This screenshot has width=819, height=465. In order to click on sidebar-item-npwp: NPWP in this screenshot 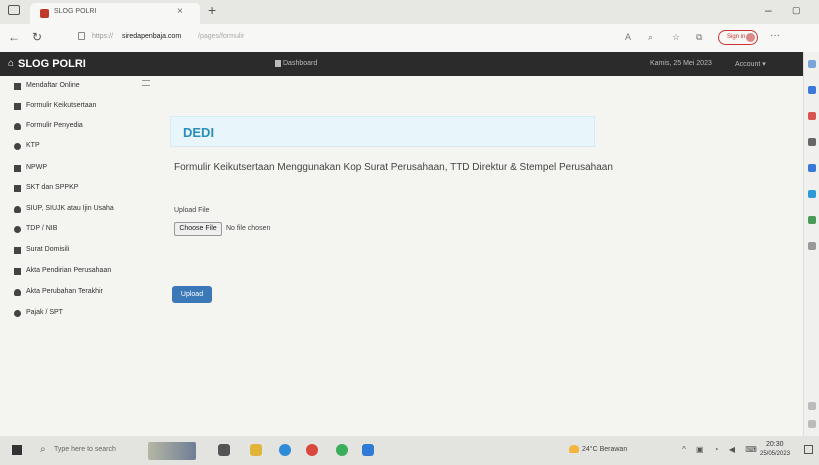, I will do `click(82, 170)`.